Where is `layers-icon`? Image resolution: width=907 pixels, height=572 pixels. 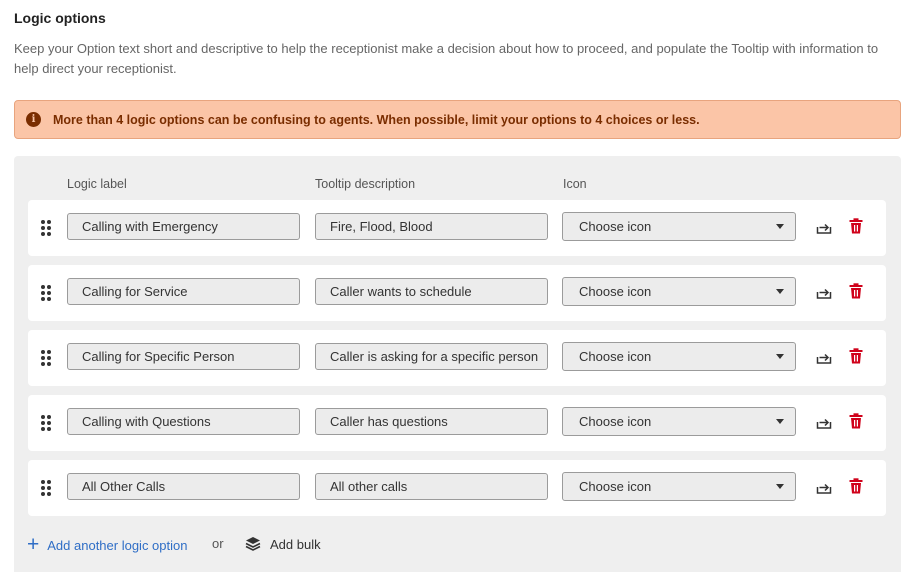 layers-icon is located at coordinates (253, 544).